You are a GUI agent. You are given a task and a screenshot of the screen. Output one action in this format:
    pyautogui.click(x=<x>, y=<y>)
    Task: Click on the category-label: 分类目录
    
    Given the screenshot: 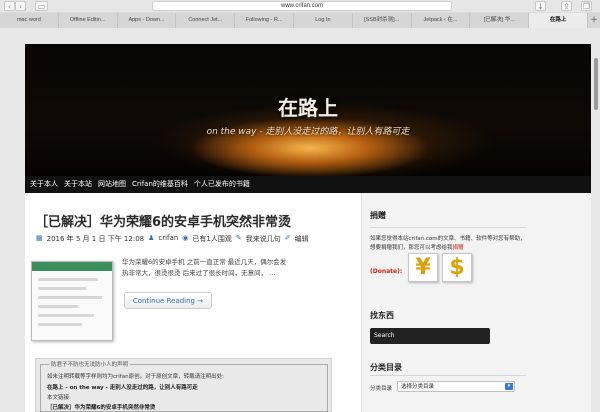 What is the action you would take?
    pyautogui.click(x=381, y=389)
    